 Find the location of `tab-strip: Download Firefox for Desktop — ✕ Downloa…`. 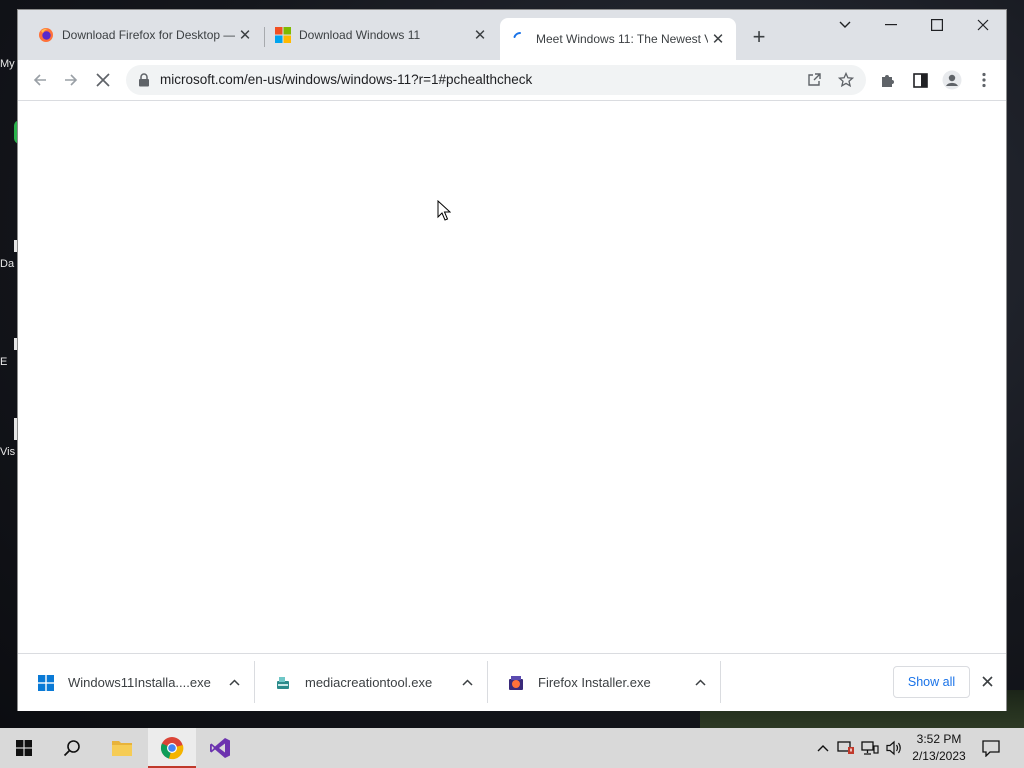

tab-strip: Download Firefox for Desktop — ✕ Downloa… is located at coordinates (512, 35).